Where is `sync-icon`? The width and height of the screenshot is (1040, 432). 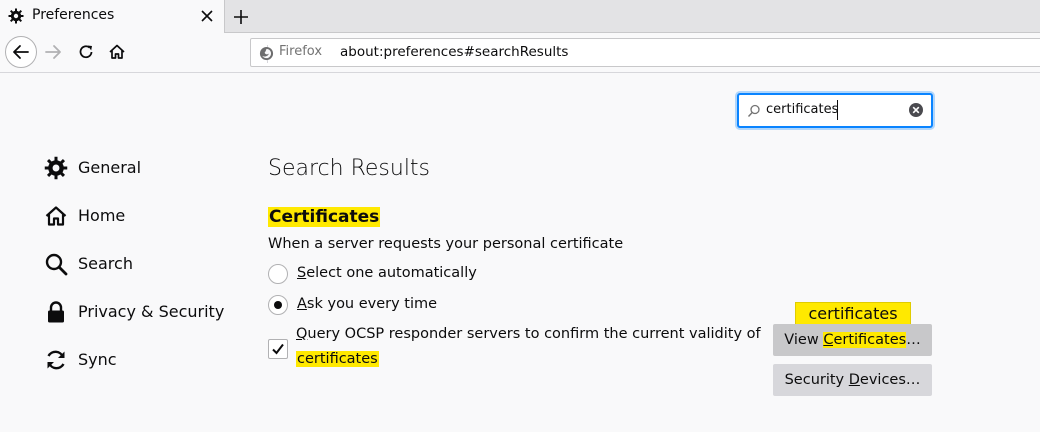 sync-icon is located at coordinates (56, 360).